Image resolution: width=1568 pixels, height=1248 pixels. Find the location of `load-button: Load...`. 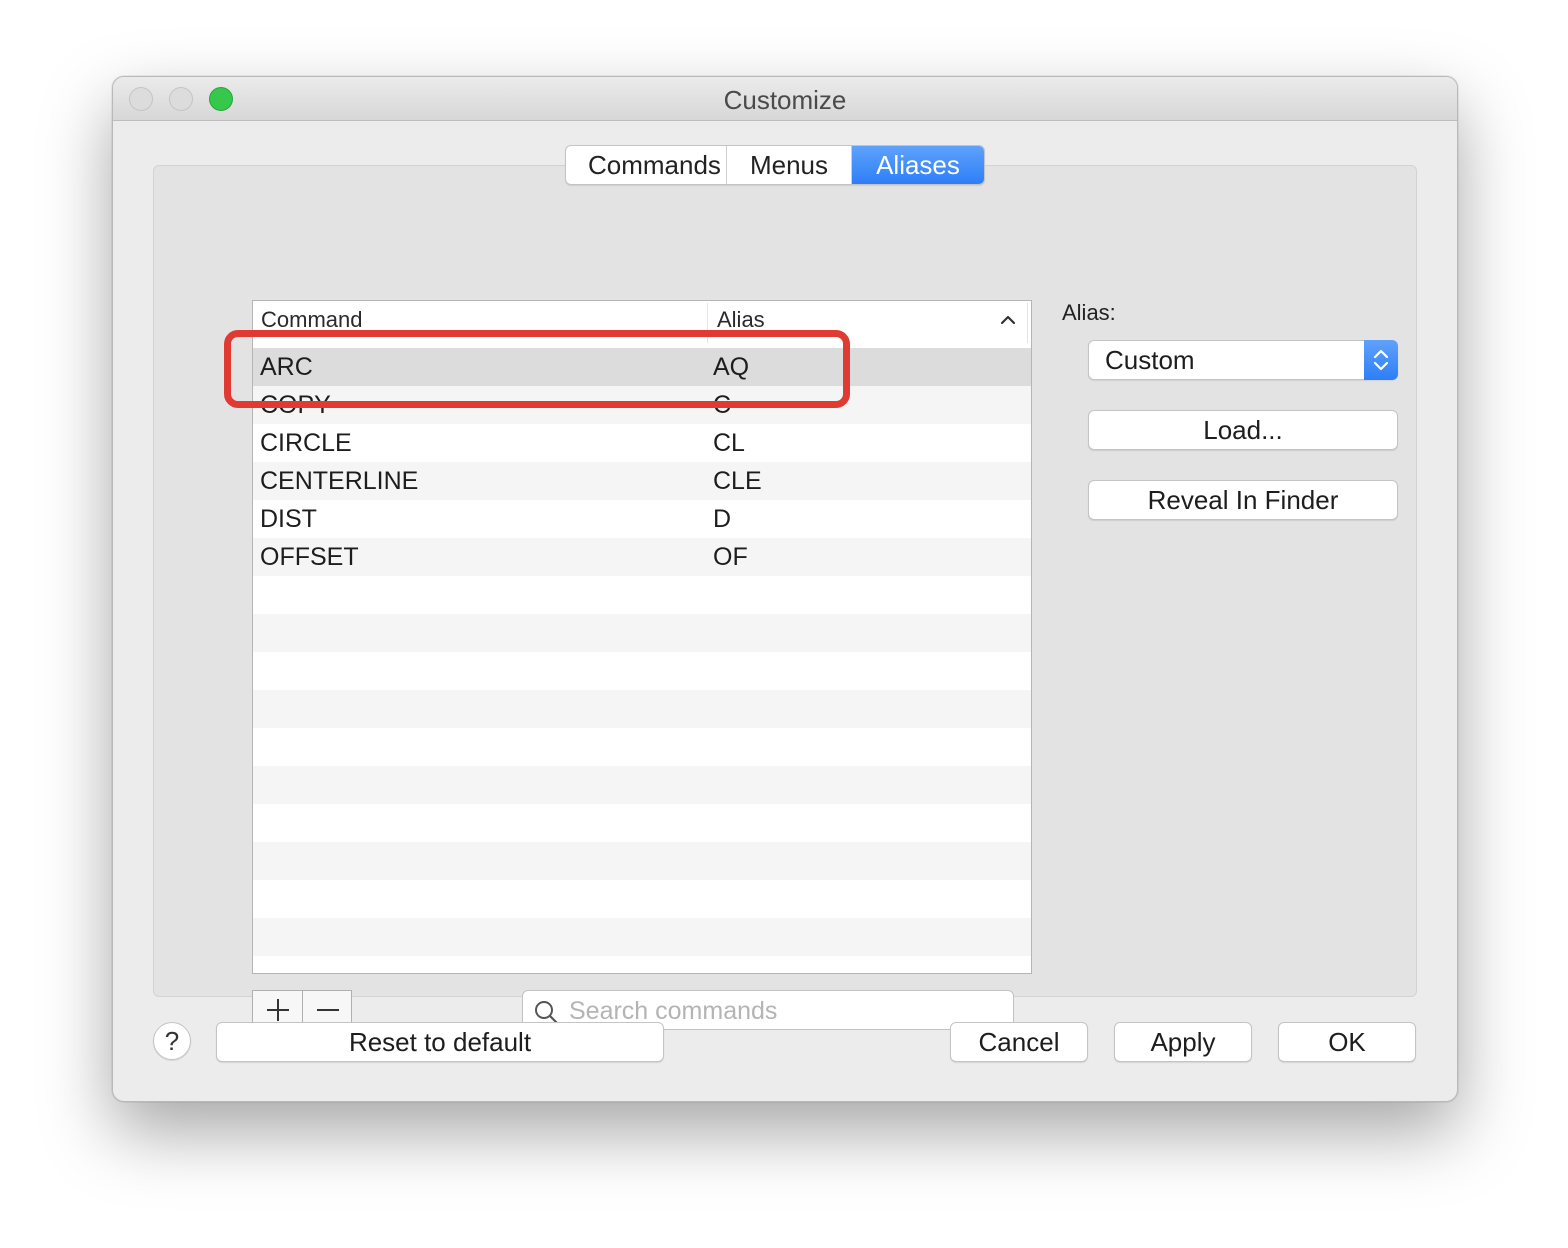

load-button: Load... is located at coordinates (1243, 430).